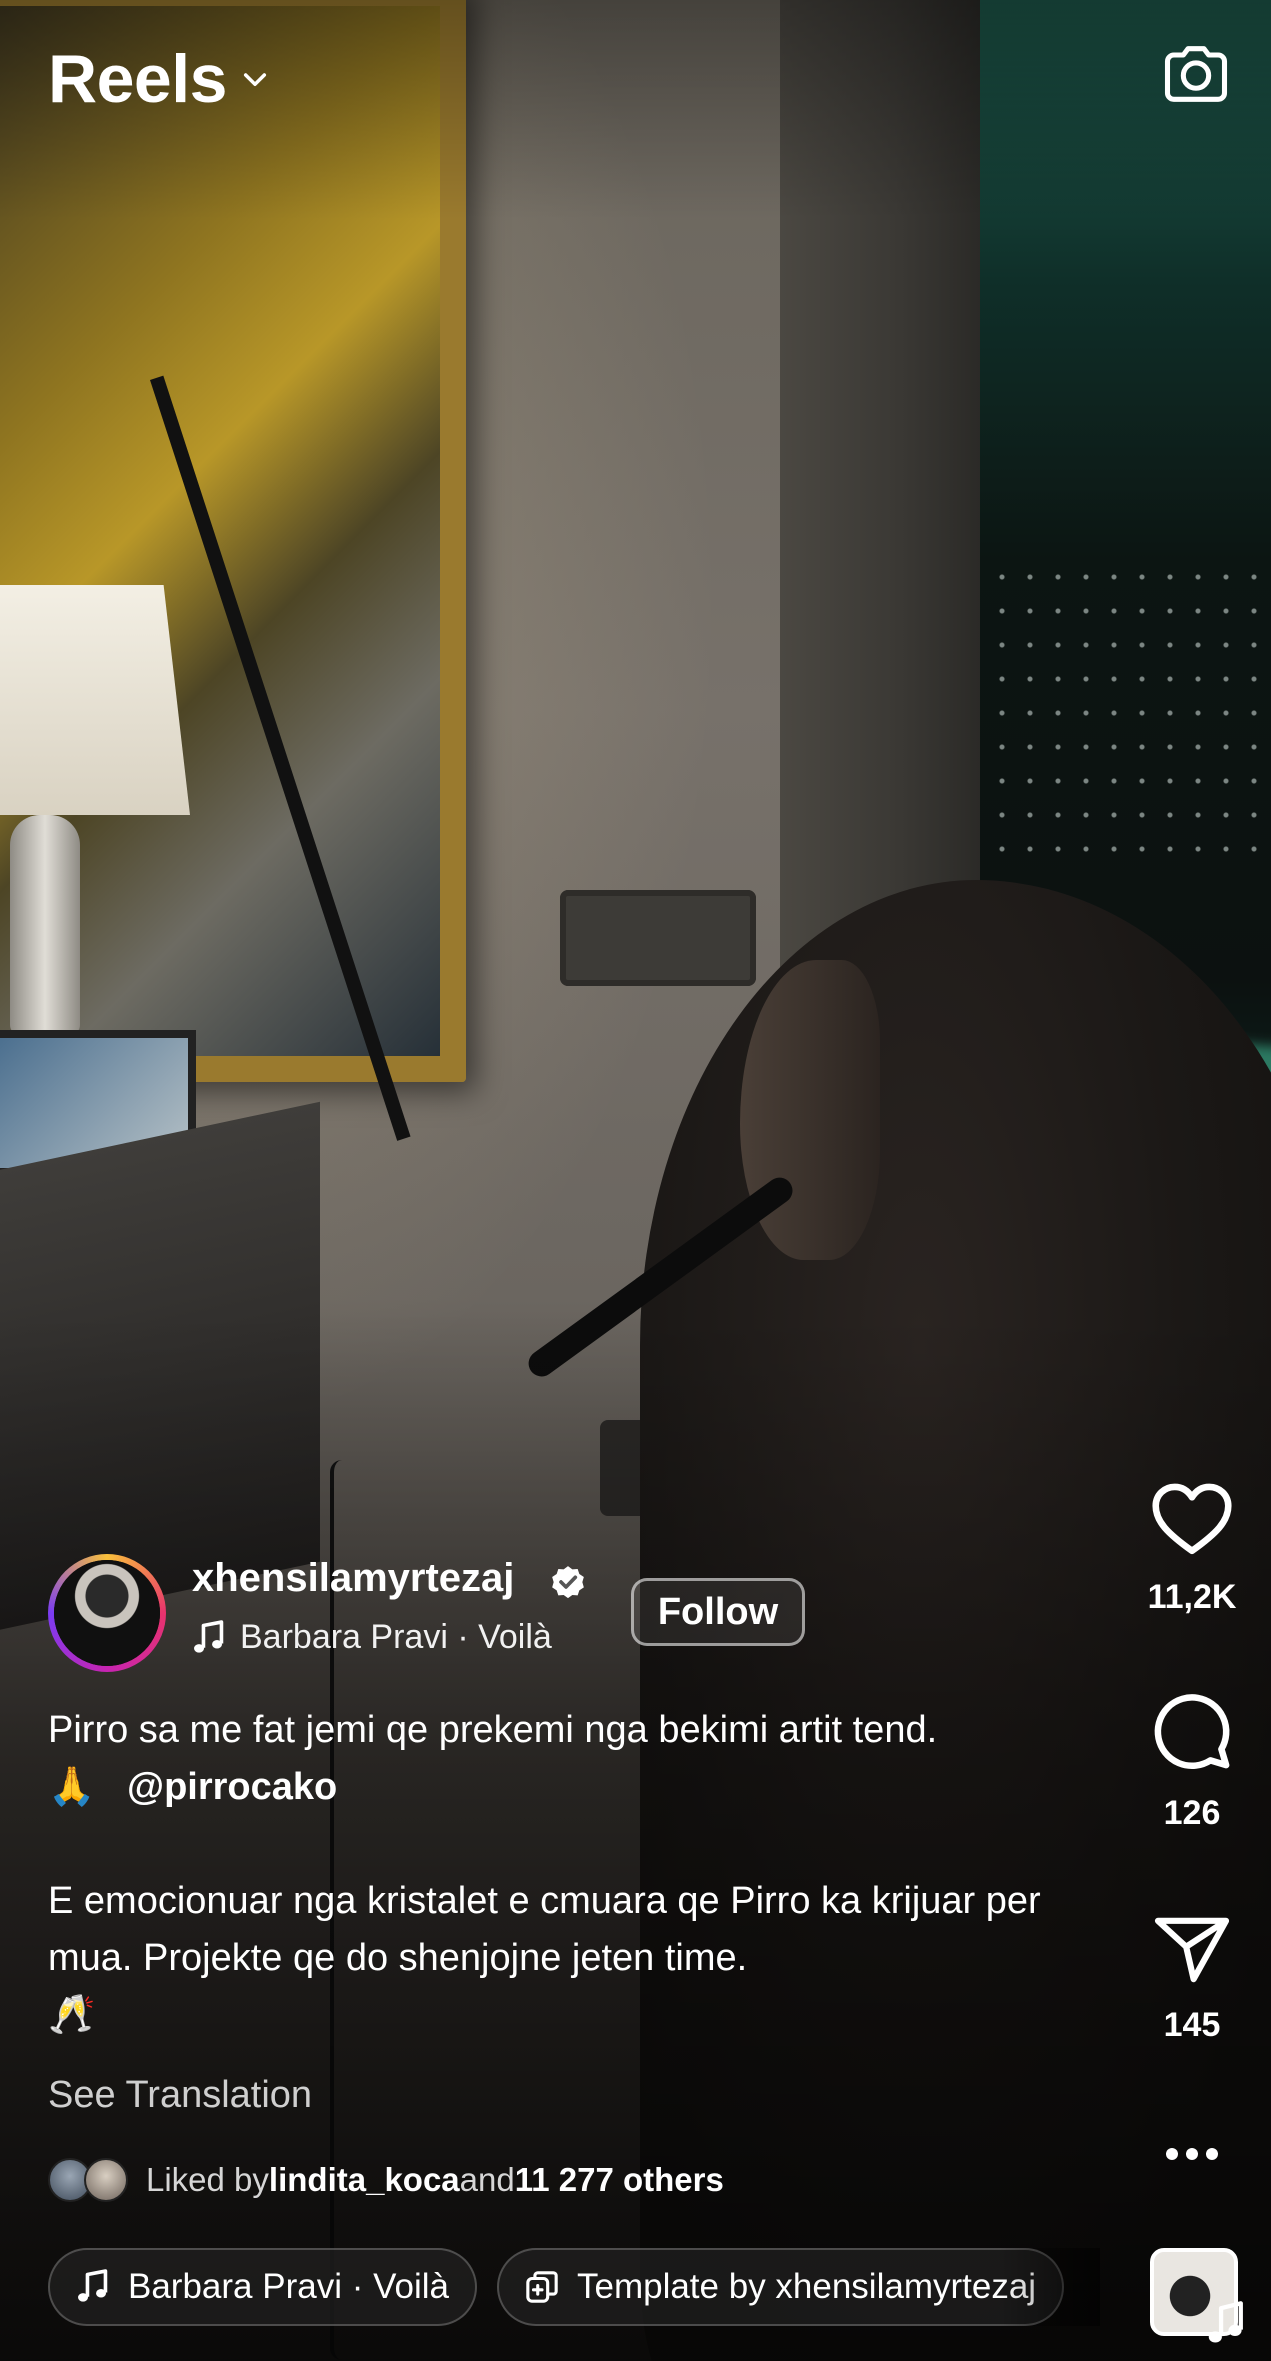 This screenshot has height=2361, width=1271. What do you see at coordinates (542, 2287) in the screenshot?
I see `template-icon` at bounding box center [542, 2287].